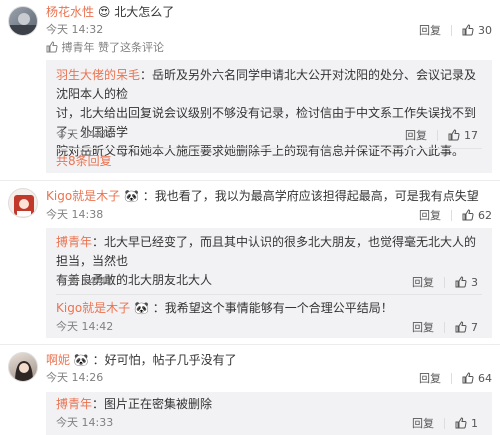 The height and width of the screenshot is (435, 500). What do you see at coordinates (164, 360) in the screenshot?
I see `comment-text: ：好可怕，帖子几乎没有了` at bounding box center [164, 360].